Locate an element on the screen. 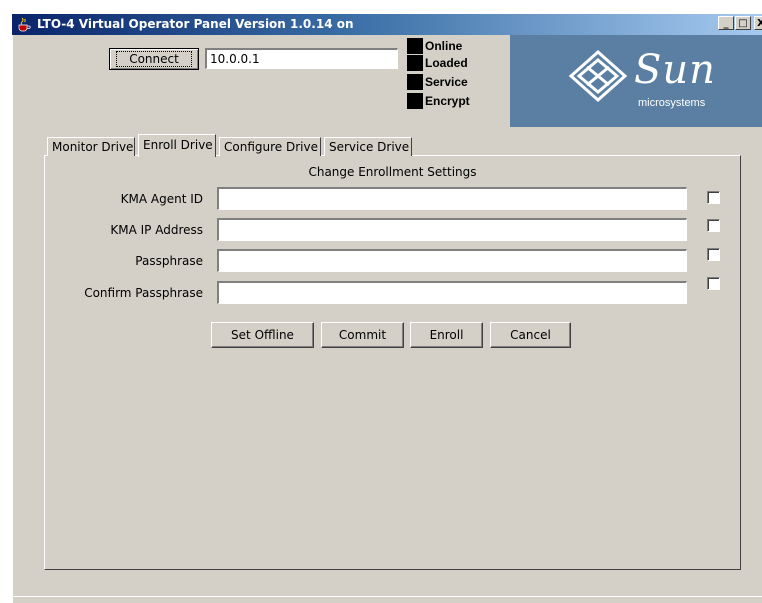 Image resolution: width=762 pixels, height=603 pixels. tab-configure-drive: Configure Drive is located at coordinates (270, 146).